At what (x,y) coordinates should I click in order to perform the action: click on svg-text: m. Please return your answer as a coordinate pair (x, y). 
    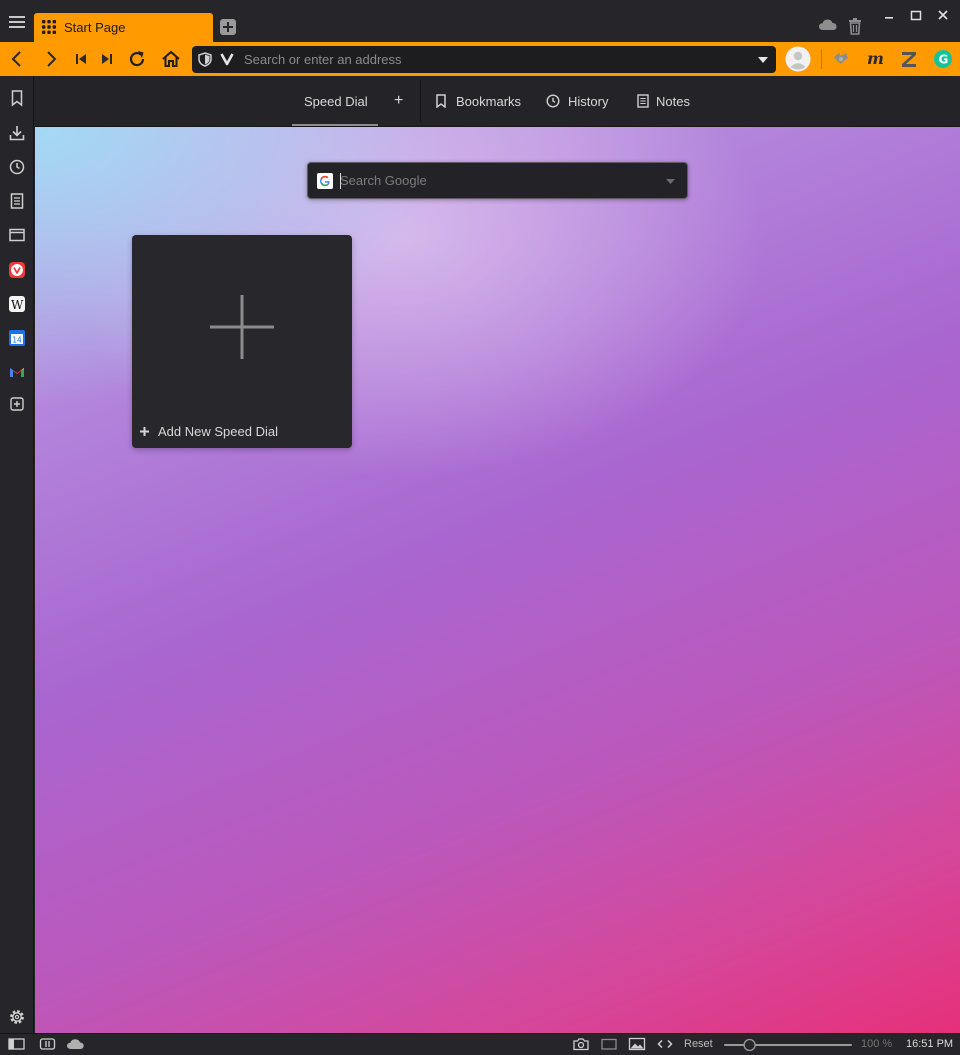
    Looking at the image, I should click on (875, 58).